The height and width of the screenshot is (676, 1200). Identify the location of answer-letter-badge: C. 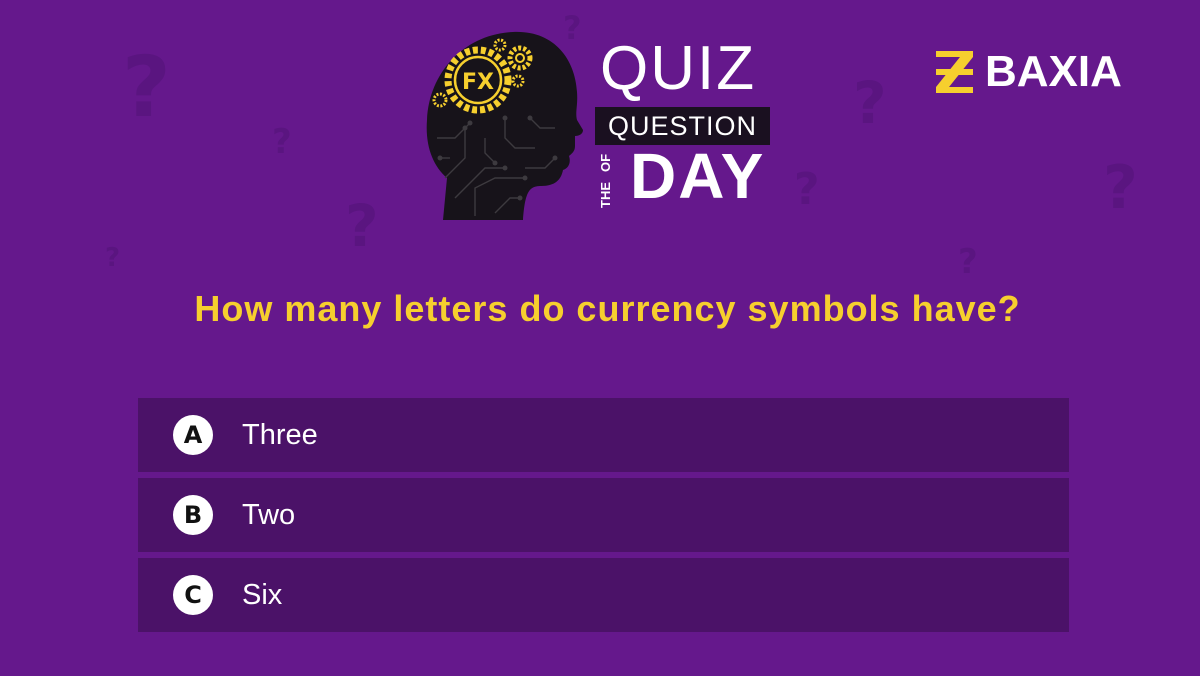
(193, 595).